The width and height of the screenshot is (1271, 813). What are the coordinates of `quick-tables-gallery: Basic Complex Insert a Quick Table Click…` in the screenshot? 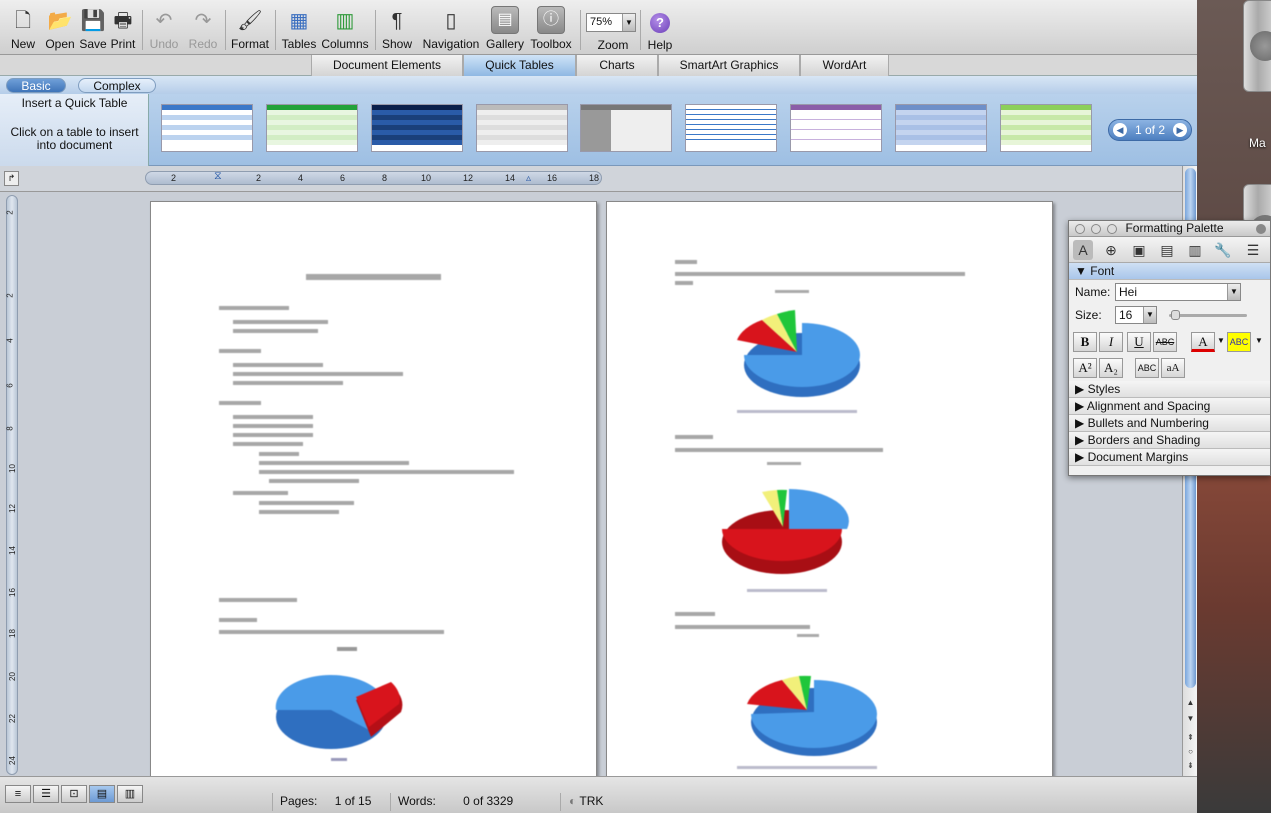 It's located at (598, 121).